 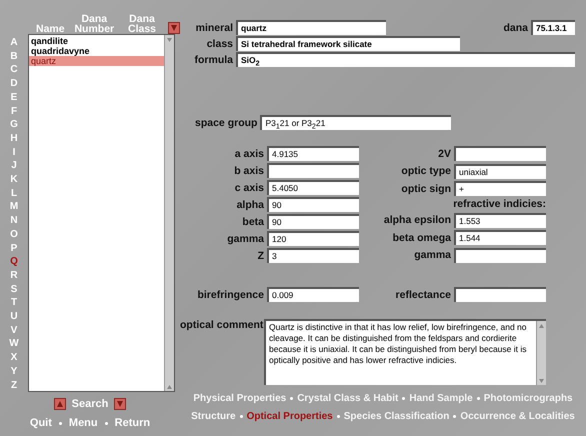 What do you see at coordinates (14, 70) in the screenshot?
I see `letter-link: C` at bounding box center [14, 70].